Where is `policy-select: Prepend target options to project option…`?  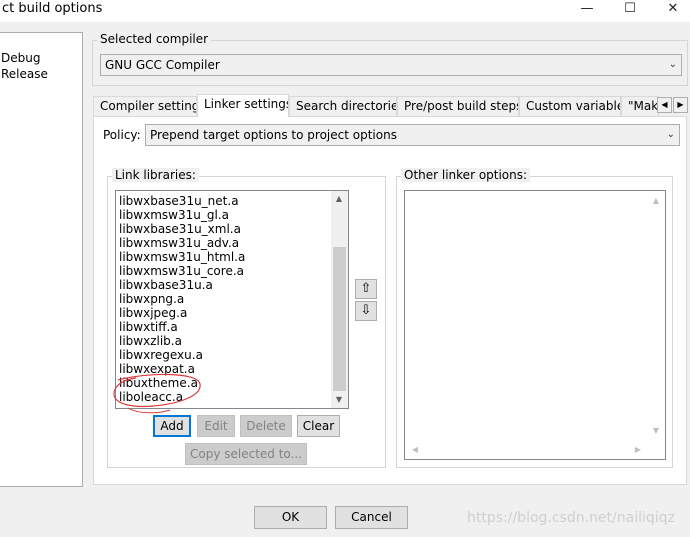
policy-select: Prepend target options to project option… is located at coordinates (412, 135).